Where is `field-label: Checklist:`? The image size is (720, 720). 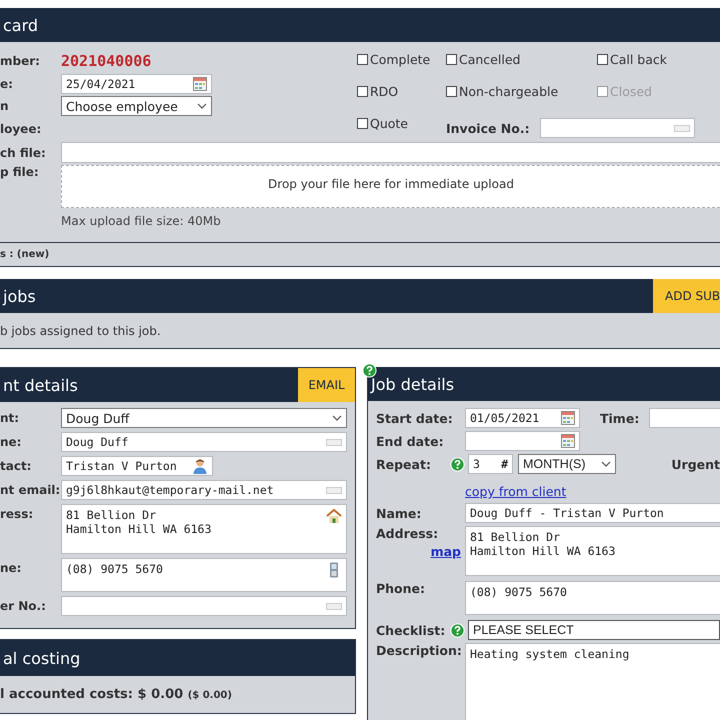 field-label: Checklist: is located at coordinates (411, 630).